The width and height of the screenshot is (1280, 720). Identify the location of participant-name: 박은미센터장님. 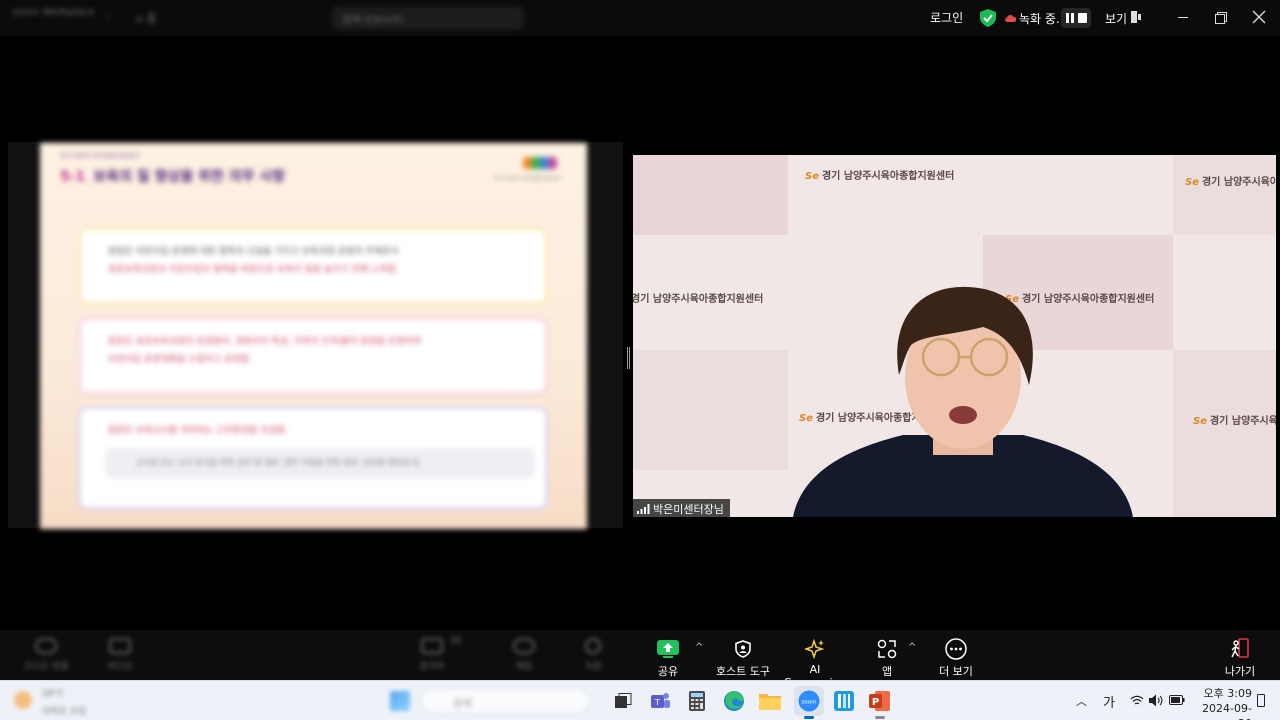
(688, 509).